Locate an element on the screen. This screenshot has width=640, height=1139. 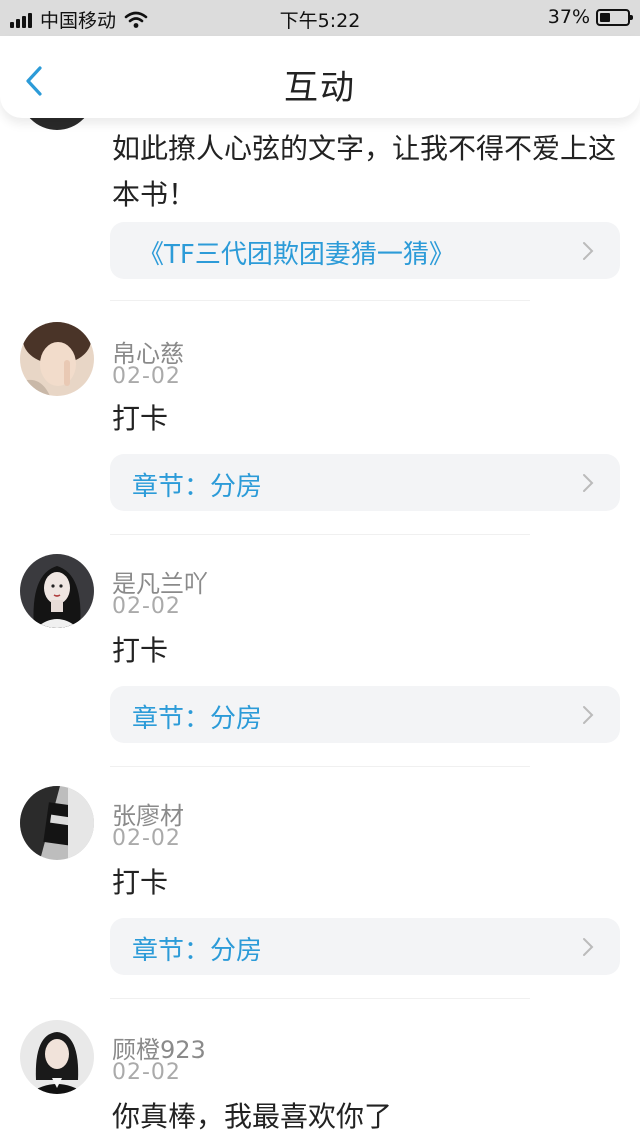
comment-text: 如此撩人心弦的文字，让我不得不爱上这本书！ is located at coordinates (364, 171).